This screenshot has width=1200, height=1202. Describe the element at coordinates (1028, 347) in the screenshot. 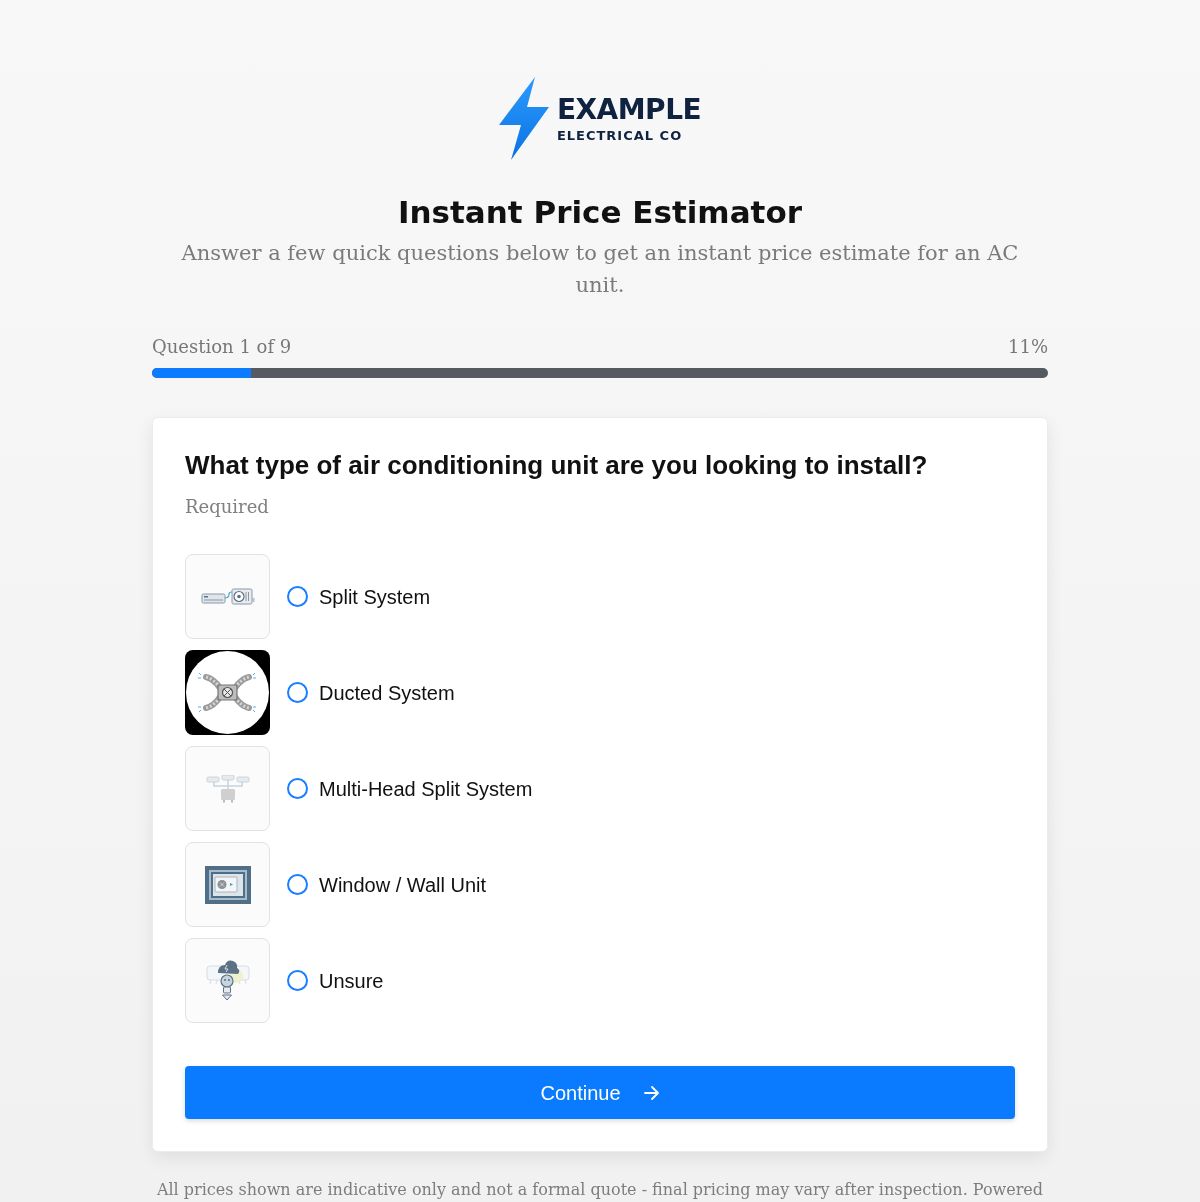

I see `progress-percent: 11%` at that location.